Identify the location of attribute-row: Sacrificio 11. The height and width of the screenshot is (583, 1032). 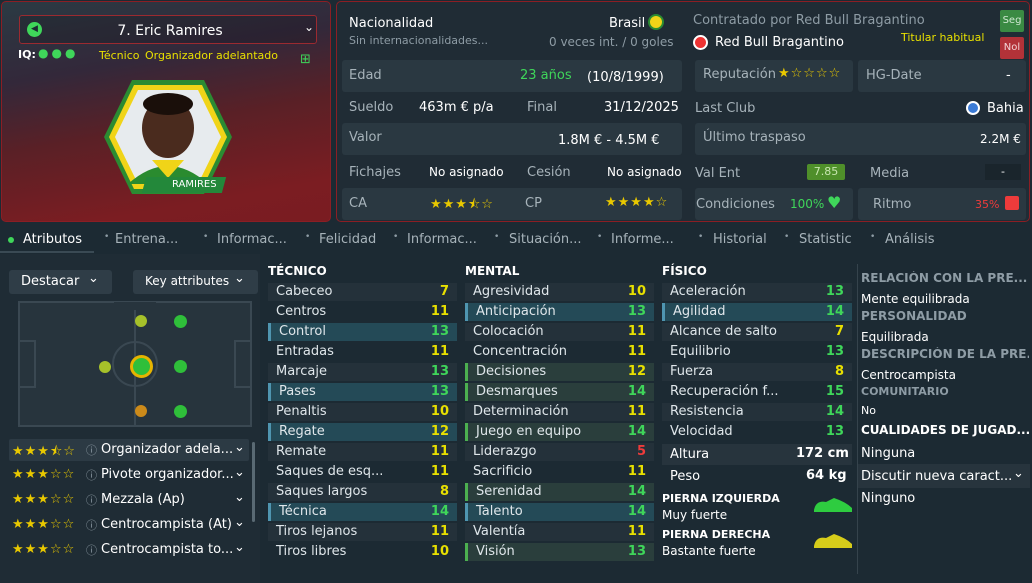
(559, 472).